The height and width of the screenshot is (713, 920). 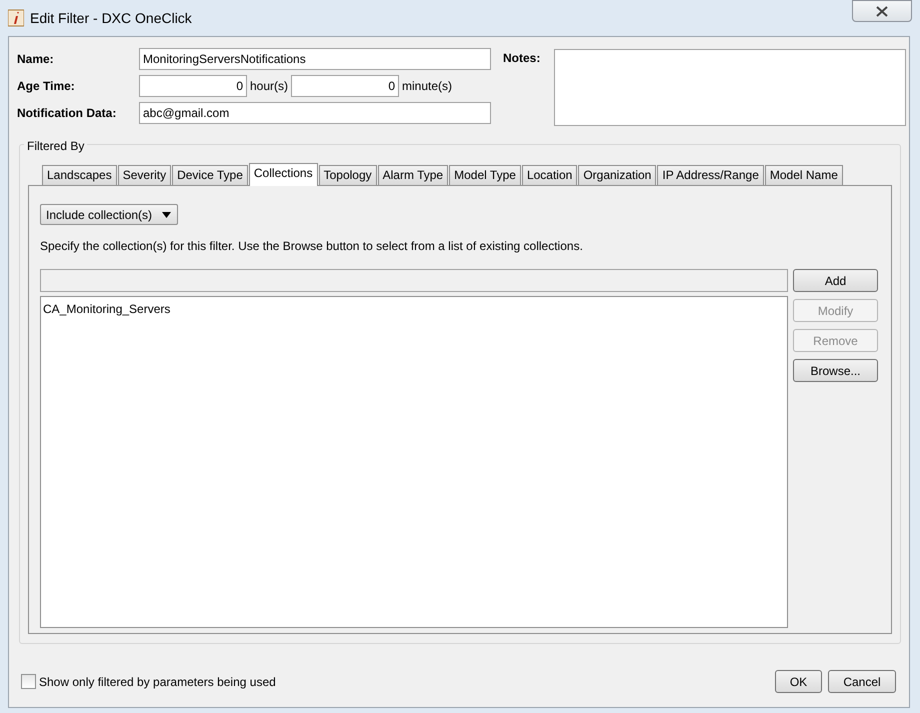 I want to click on action-button: Add, so click(x=835, y=280).